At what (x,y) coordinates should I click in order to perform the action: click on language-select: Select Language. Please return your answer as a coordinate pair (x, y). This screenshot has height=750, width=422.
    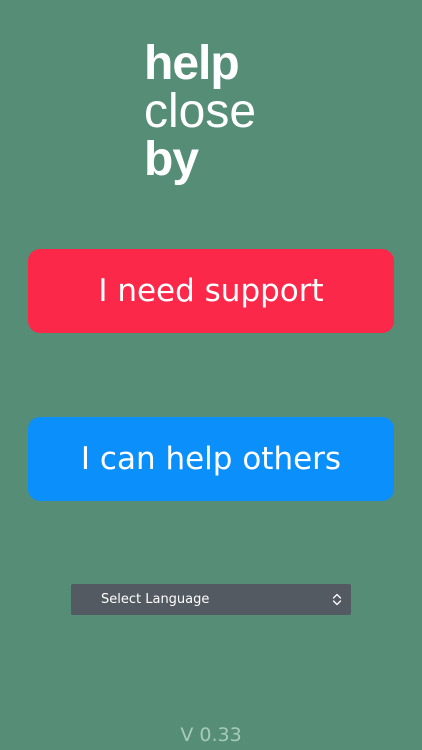
    Looking at the image, I should click on (211, 599).